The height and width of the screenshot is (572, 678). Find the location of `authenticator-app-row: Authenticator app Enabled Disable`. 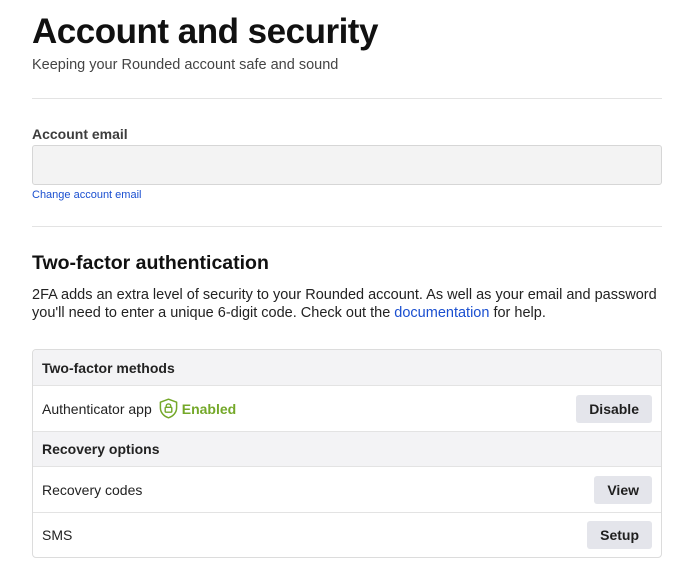

authenticator-app-row: Authenticator app Enabled Disable is located at coordinates (347, 408).